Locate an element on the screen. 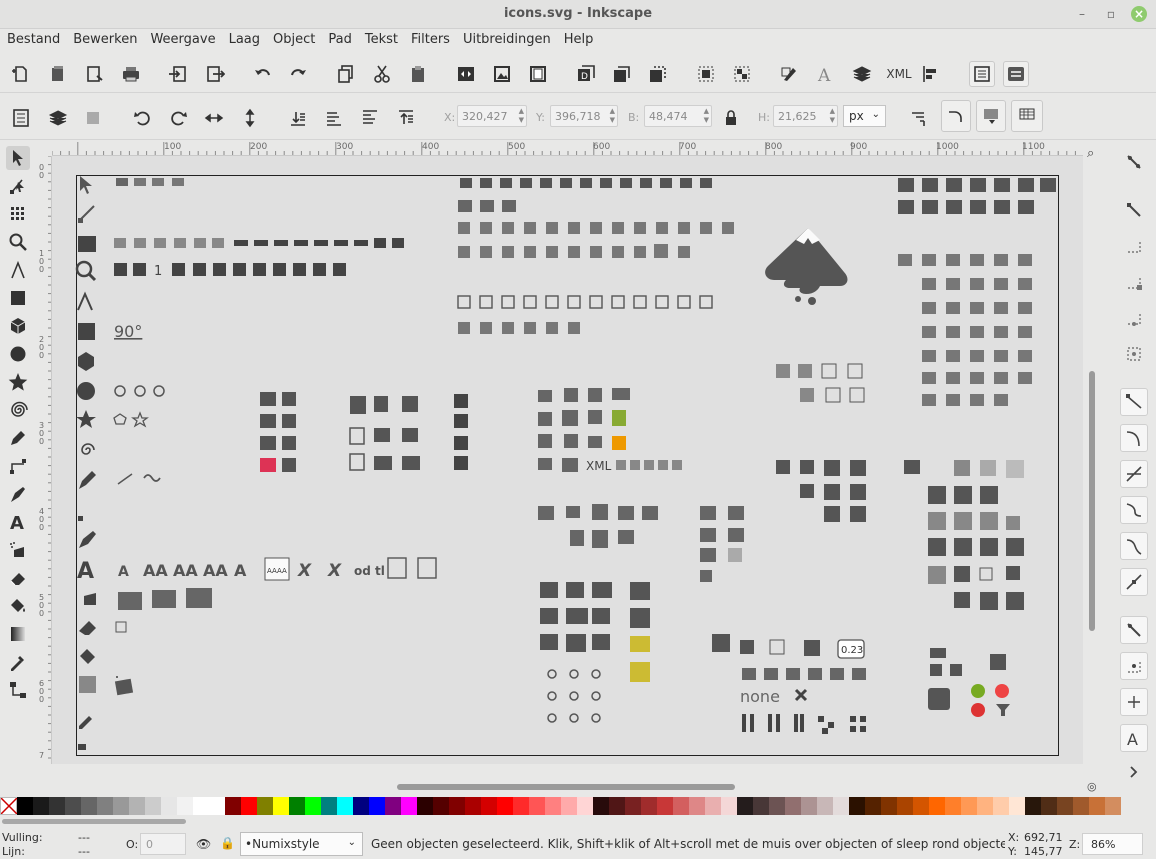  snap-midpoints-icon is located at coordinates (1134, 582).